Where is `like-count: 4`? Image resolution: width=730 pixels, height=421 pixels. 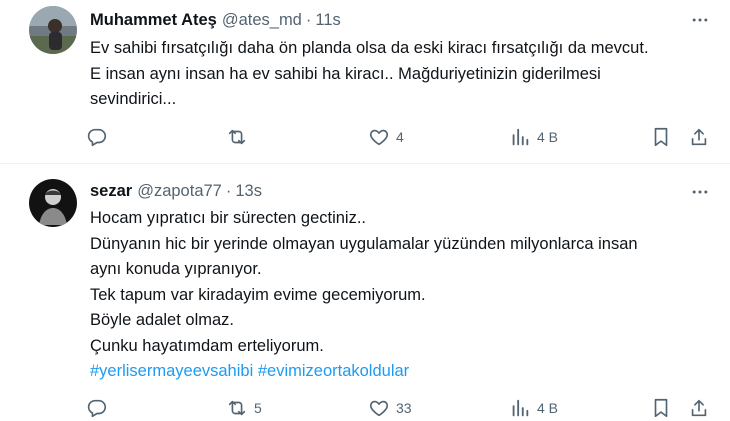
like-count: 4 is located at coordinates (400, 137).